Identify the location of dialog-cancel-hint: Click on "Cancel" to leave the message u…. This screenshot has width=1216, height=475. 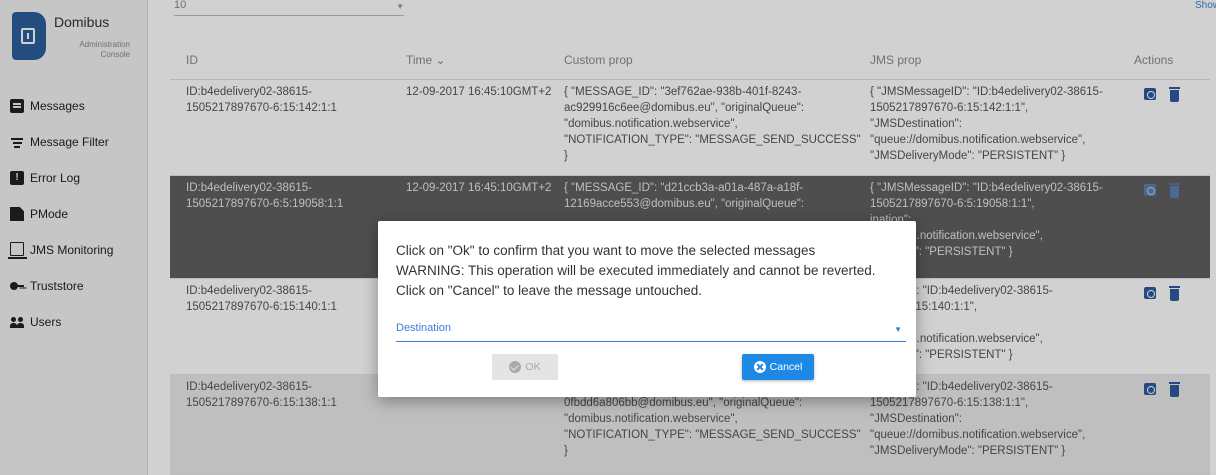
(549, 290).